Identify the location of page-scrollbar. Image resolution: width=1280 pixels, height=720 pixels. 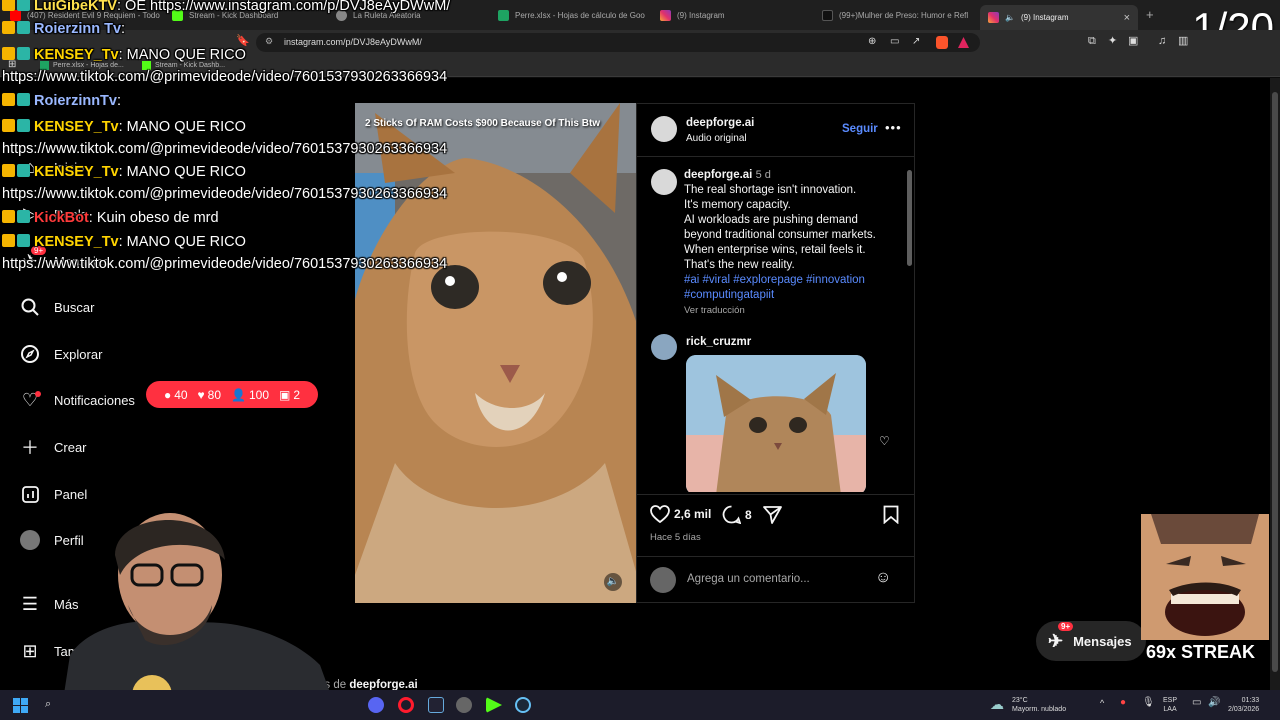
(1275, 384).